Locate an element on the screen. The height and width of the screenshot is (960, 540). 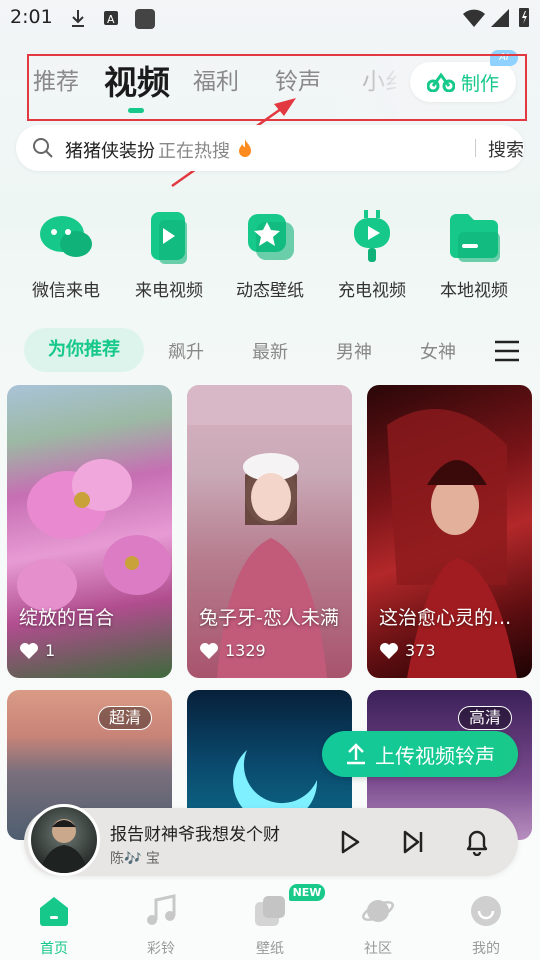
search-divider is located at coordinates (475, 148).